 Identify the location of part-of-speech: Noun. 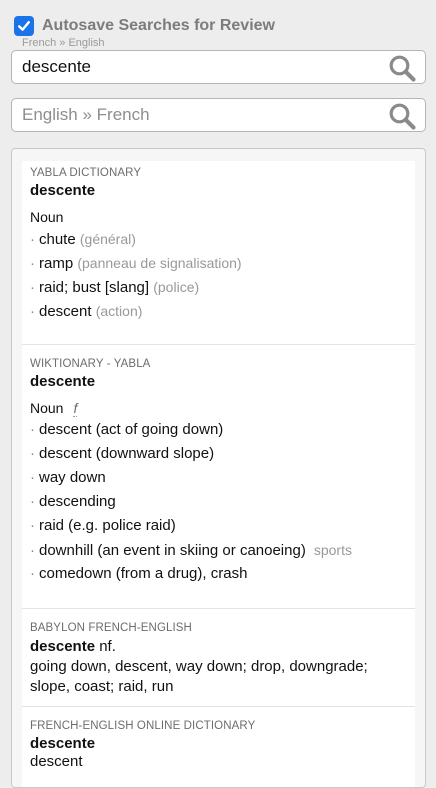
(47, 217).